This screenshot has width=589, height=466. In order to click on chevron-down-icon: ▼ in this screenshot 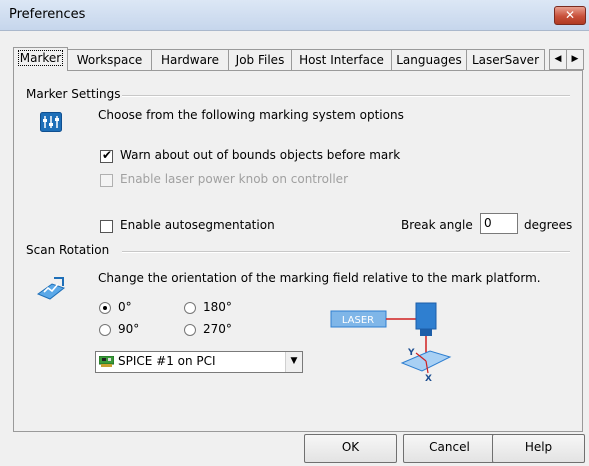, I will do `click(293, 362)`.